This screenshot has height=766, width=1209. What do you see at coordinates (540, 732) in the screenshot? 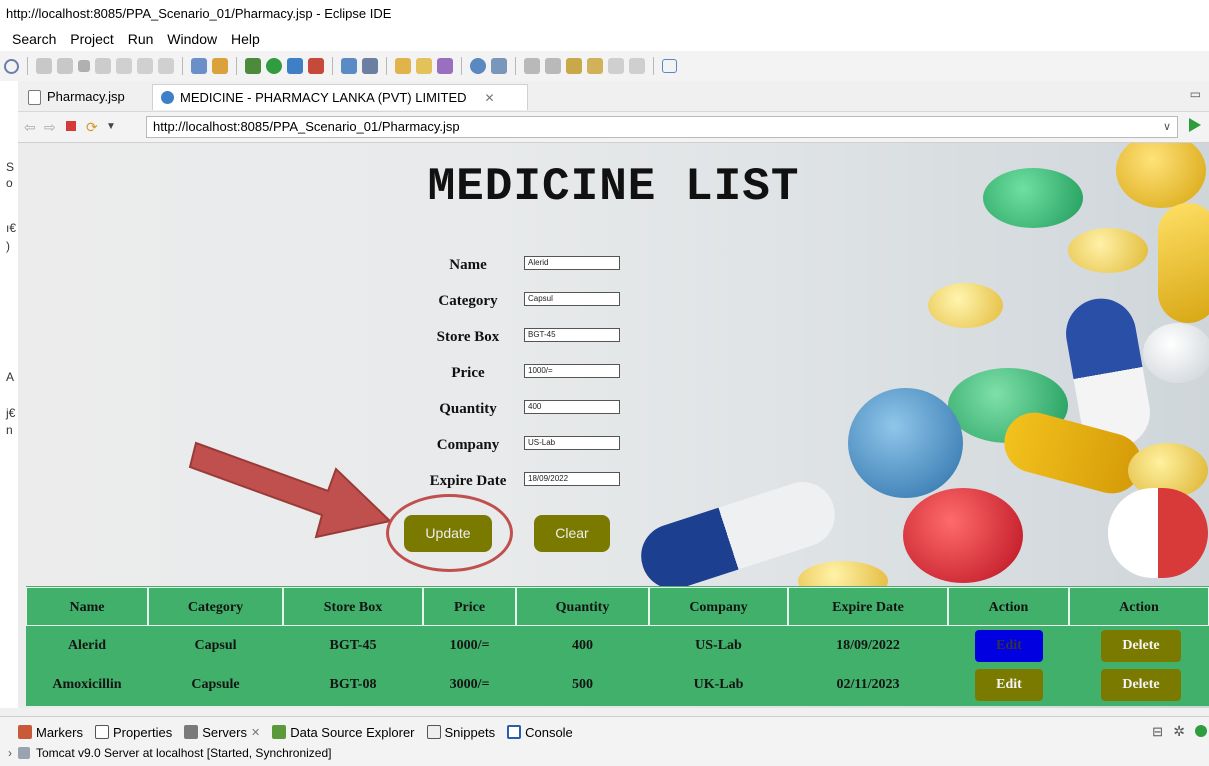
I see `tab-console: Console` at bounding box center [540, 732].